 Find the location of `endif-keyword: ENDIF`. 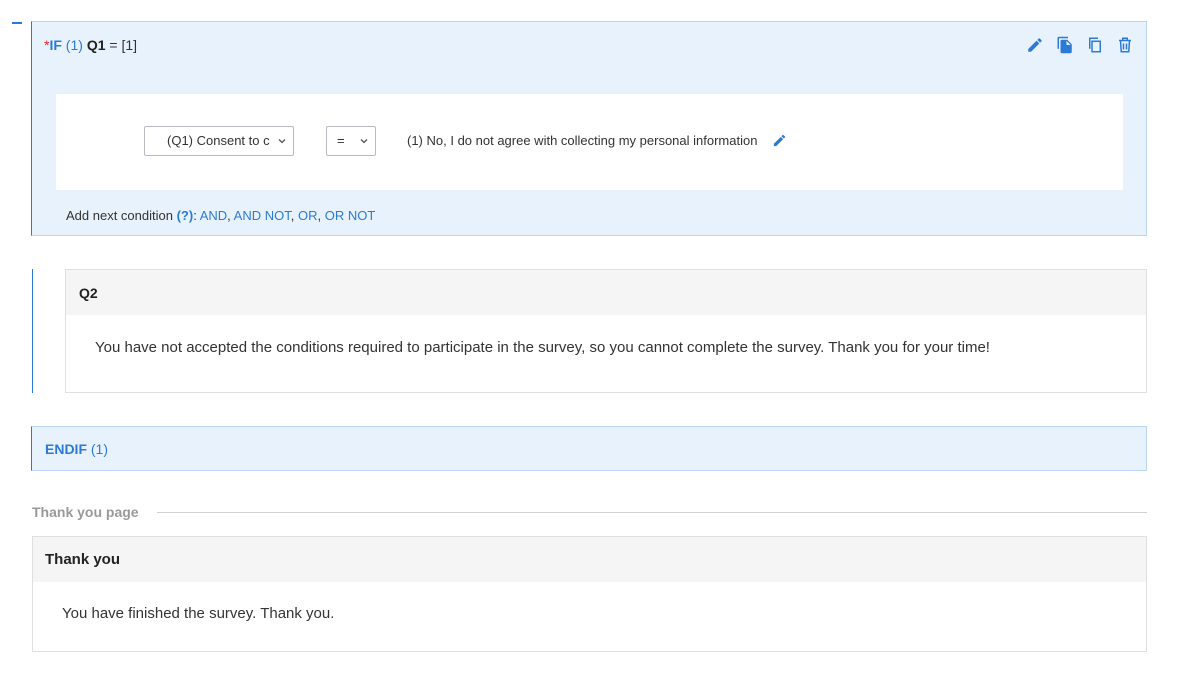

endif-keyword: ENDIF is located at coordinates (66, 449).